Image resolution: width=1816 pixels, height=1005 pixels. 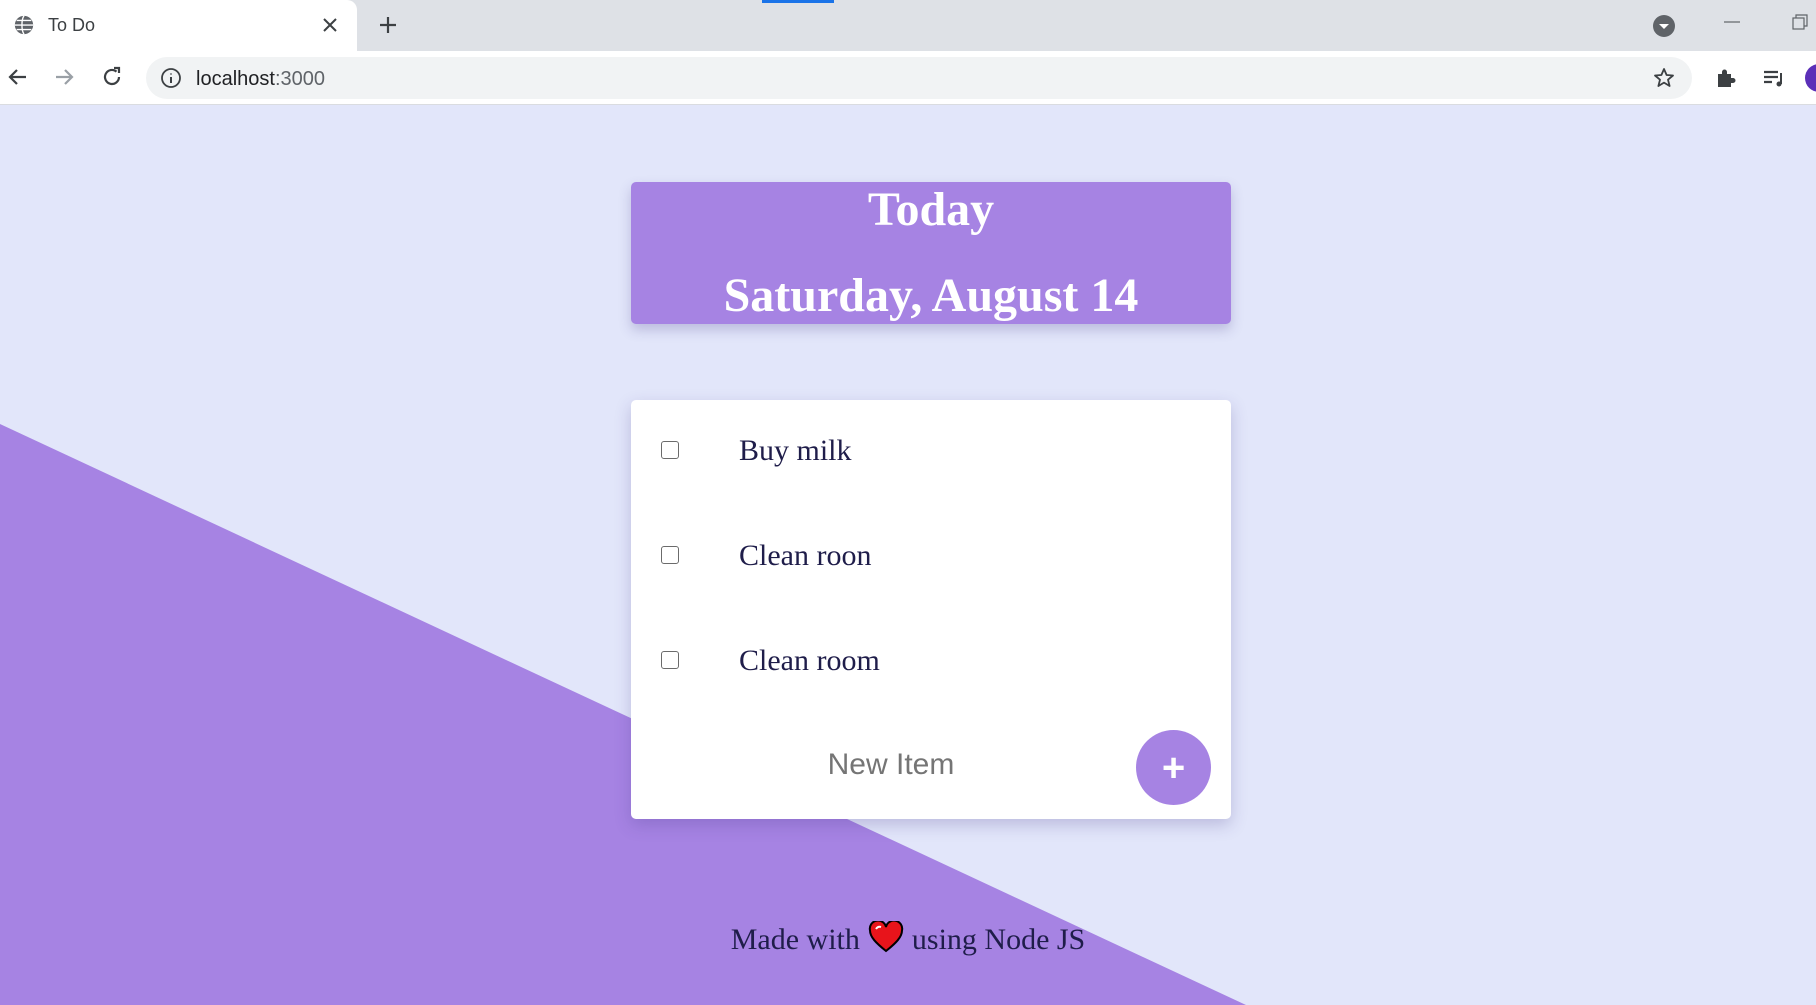 I want to click on item-label: Buy milk, so click(x=795, y=450).